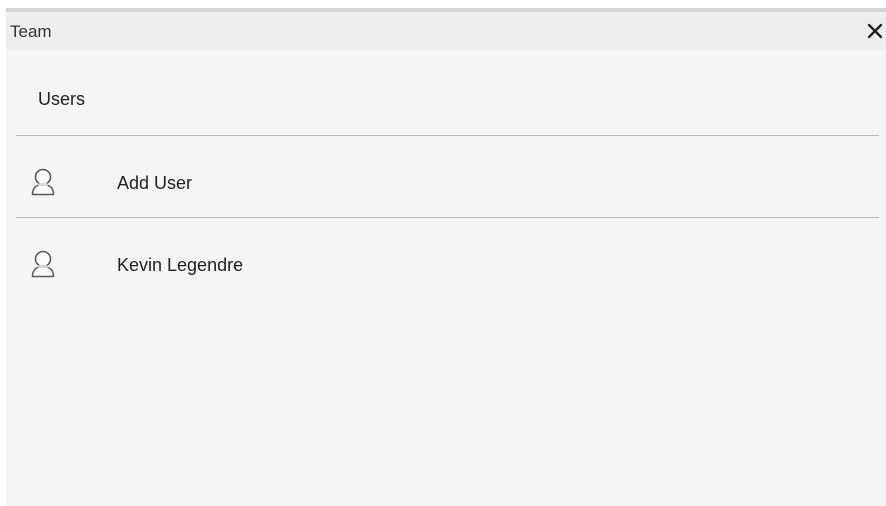 The width and height of the screenshot is (886, 506). Describe the element at coordinates (447, 266) in the screenshot. I see `user-item-kevin-legendre: Kevin Legendre` at that location.